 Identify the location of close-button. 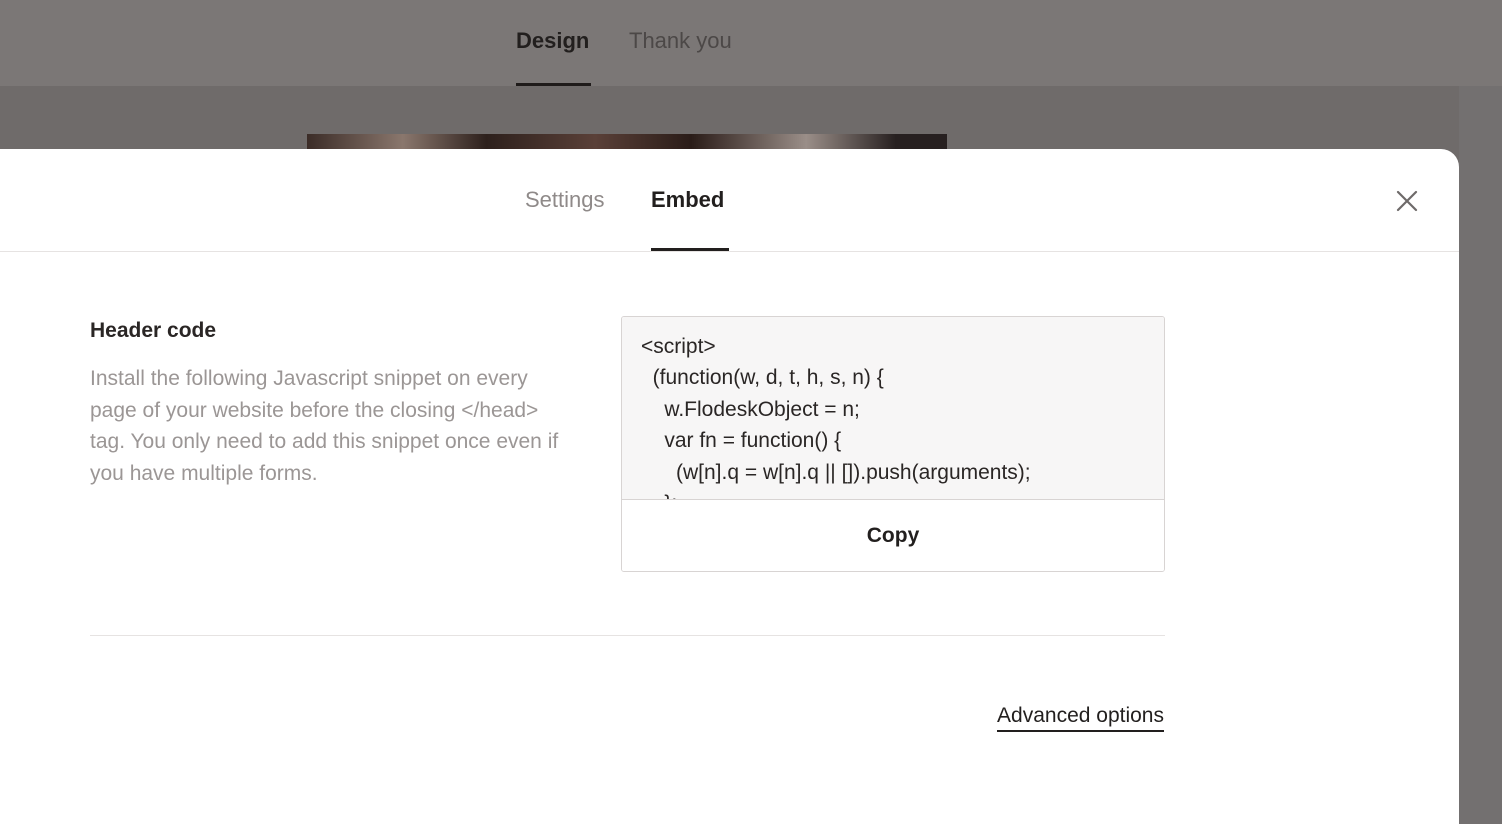
(1407, 201).